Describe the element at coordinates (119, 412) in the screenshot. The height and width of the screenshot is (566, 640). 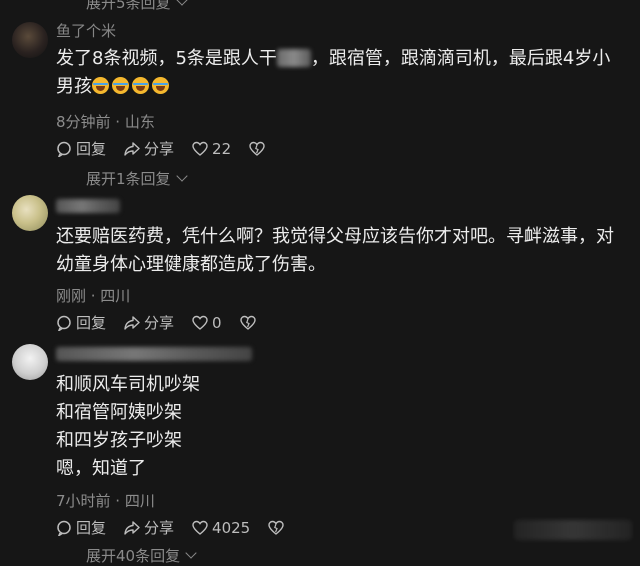
I see `comment-line: 和宿管阿姨吵架` at that location.